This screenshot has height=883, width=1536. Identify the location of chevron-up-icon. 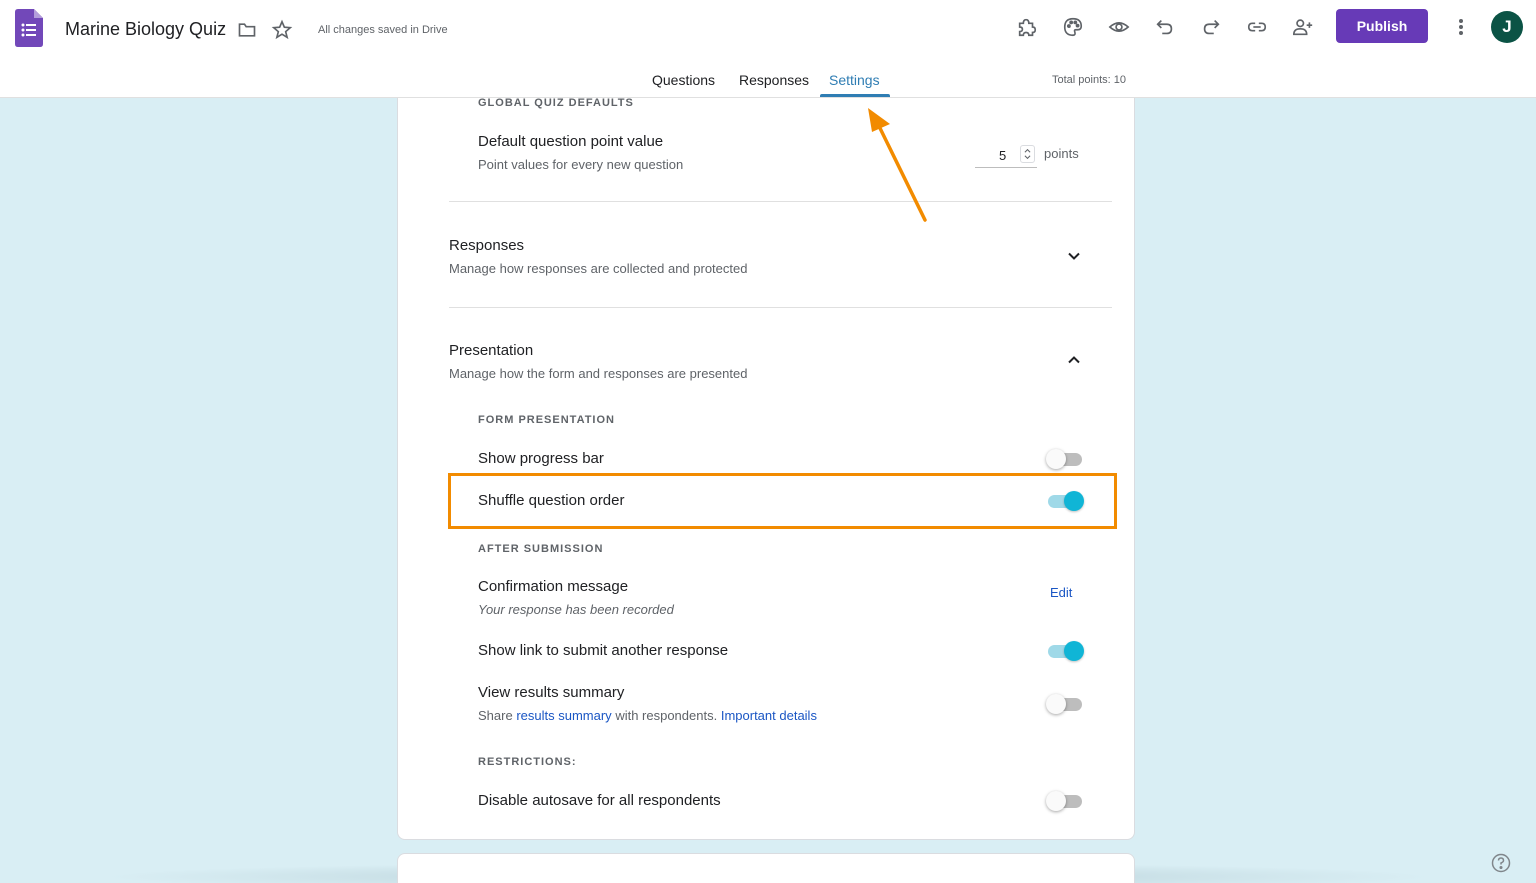
(1074, 360).